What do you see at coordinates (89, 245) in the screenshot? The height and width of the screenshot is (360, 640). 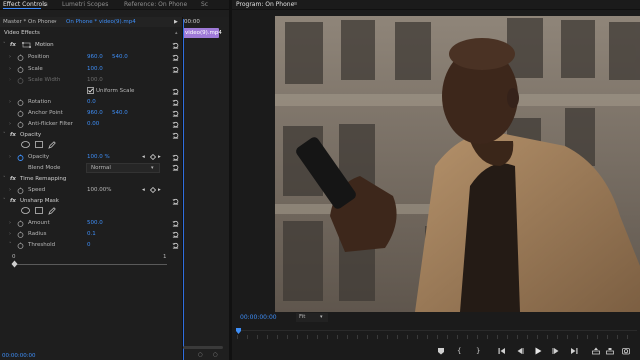 I see `threshold-value: 0` at bounding box center [89, 245].